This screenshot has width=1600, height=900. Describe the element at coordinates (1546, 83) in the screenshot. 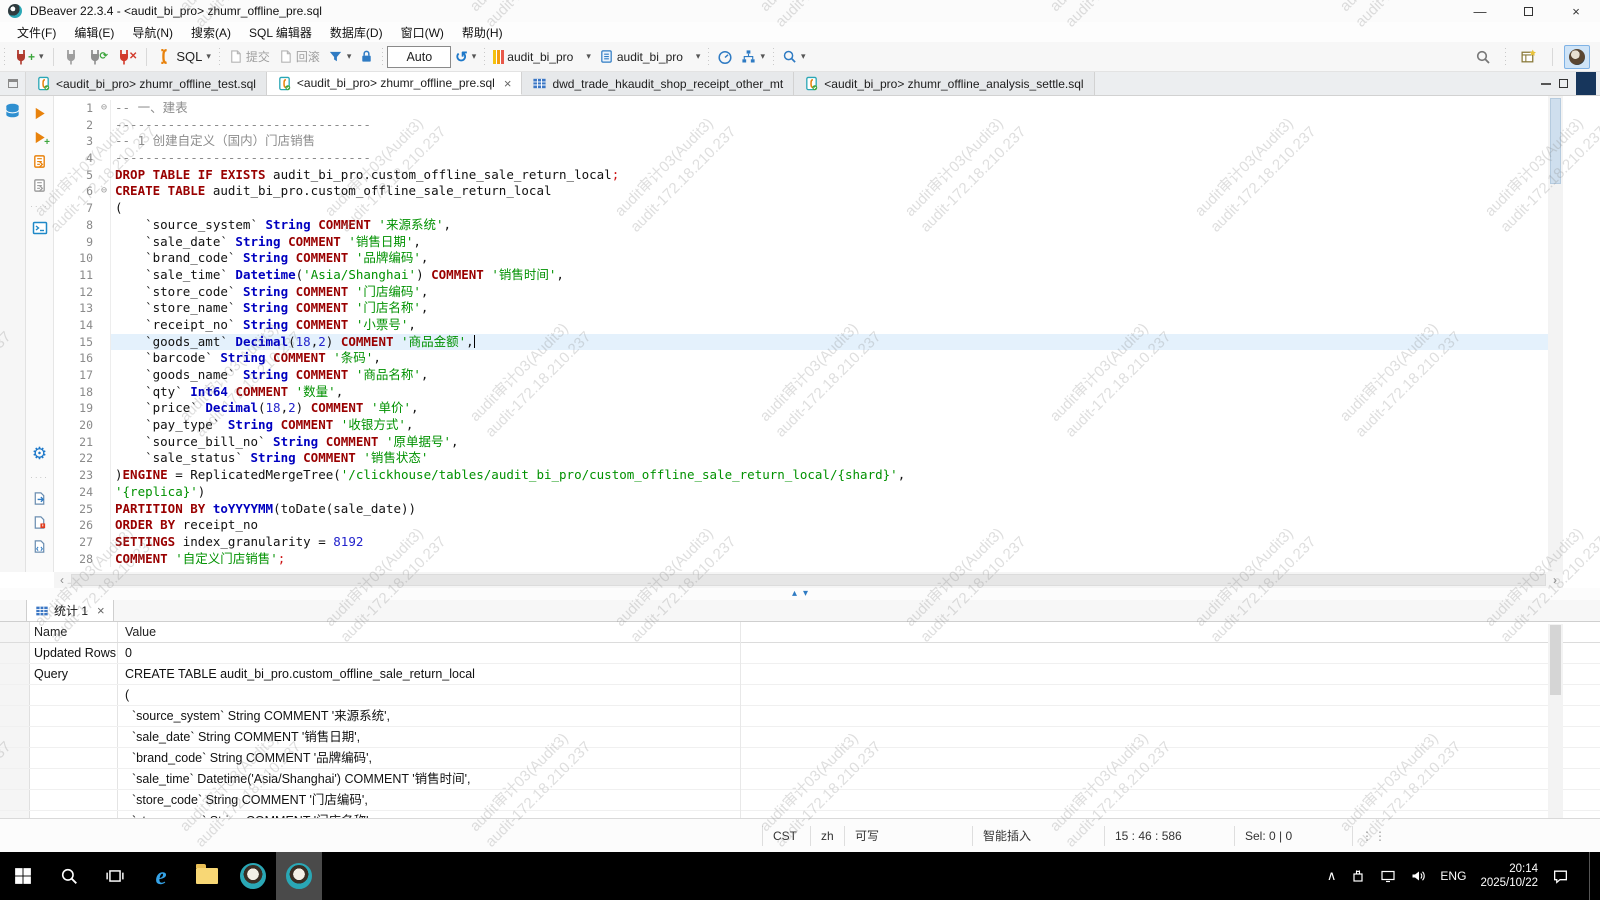

I see `minimize-panel-icon` at that location.